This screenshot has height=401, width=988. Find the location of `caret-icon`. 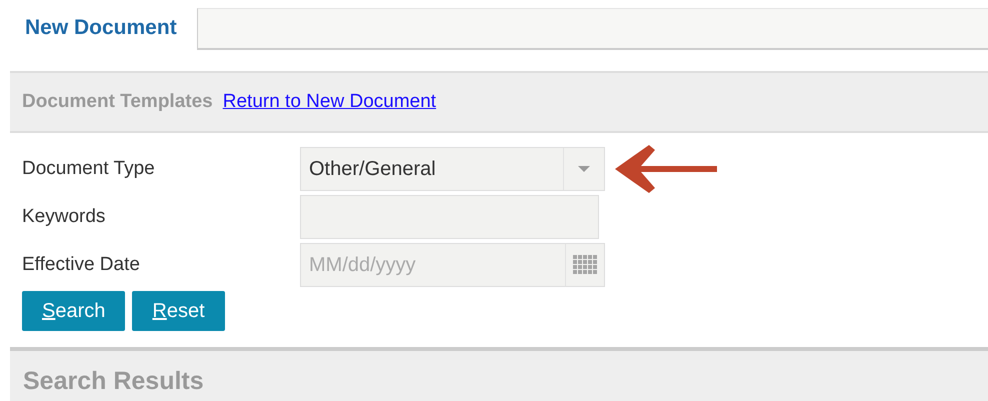

caret-icon is located at coordinates (584, 169).